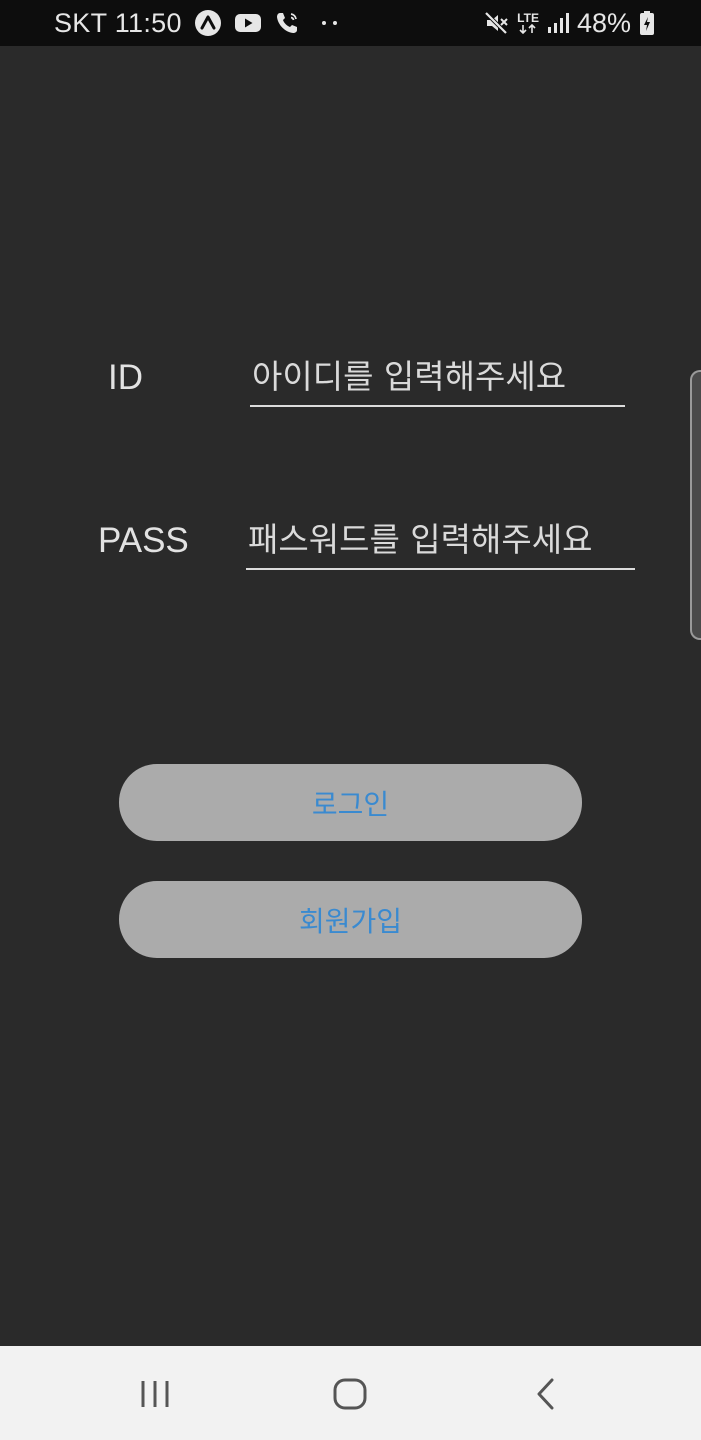 The height and width of the screenshot is (1440, 701). What do you see at coordinates (437, 379) in the screenshot?
I see `id-input` at bounding box center [437, 379].